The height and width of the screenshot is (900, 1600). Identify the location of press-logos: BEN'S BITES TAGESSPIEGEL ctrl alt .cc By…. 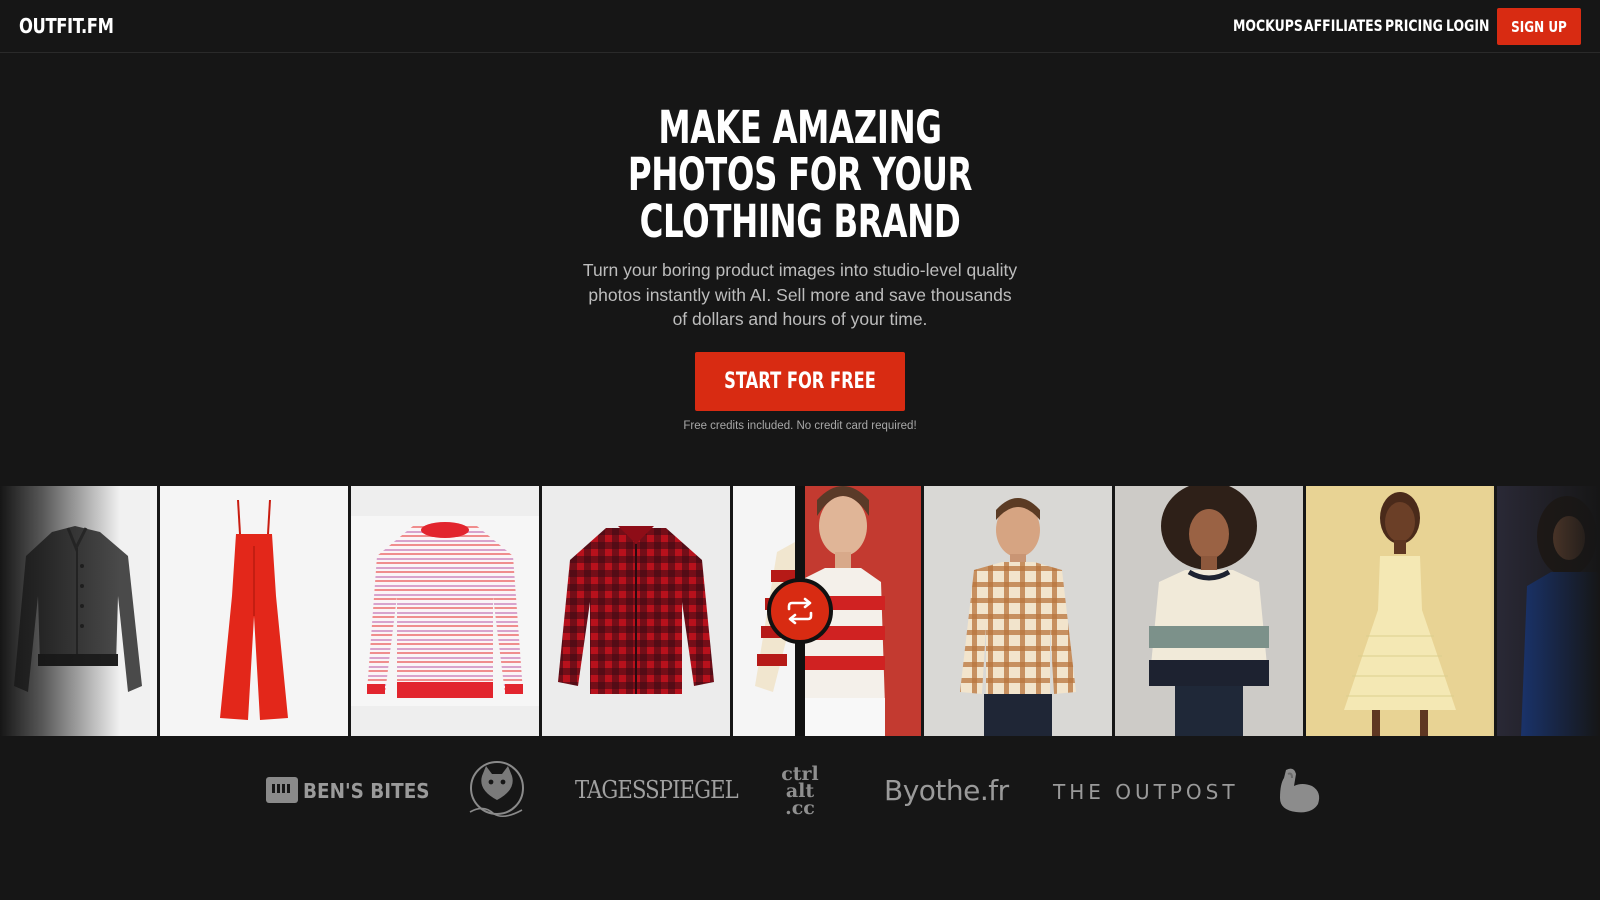
(800, 792).